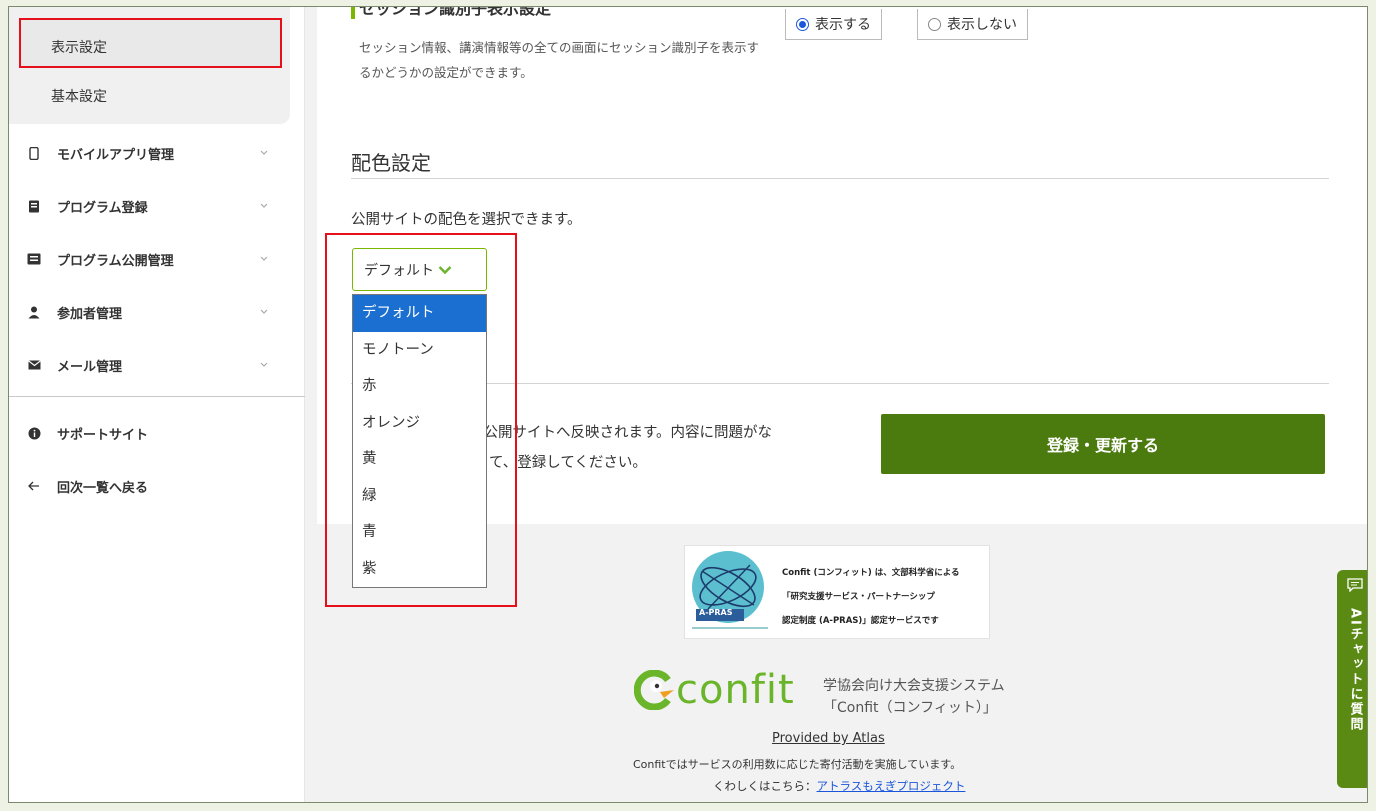 Image resolution: width=1376 pixels, height=811 pixels. I want to click on confit-duck-icon, so click(654, 690).